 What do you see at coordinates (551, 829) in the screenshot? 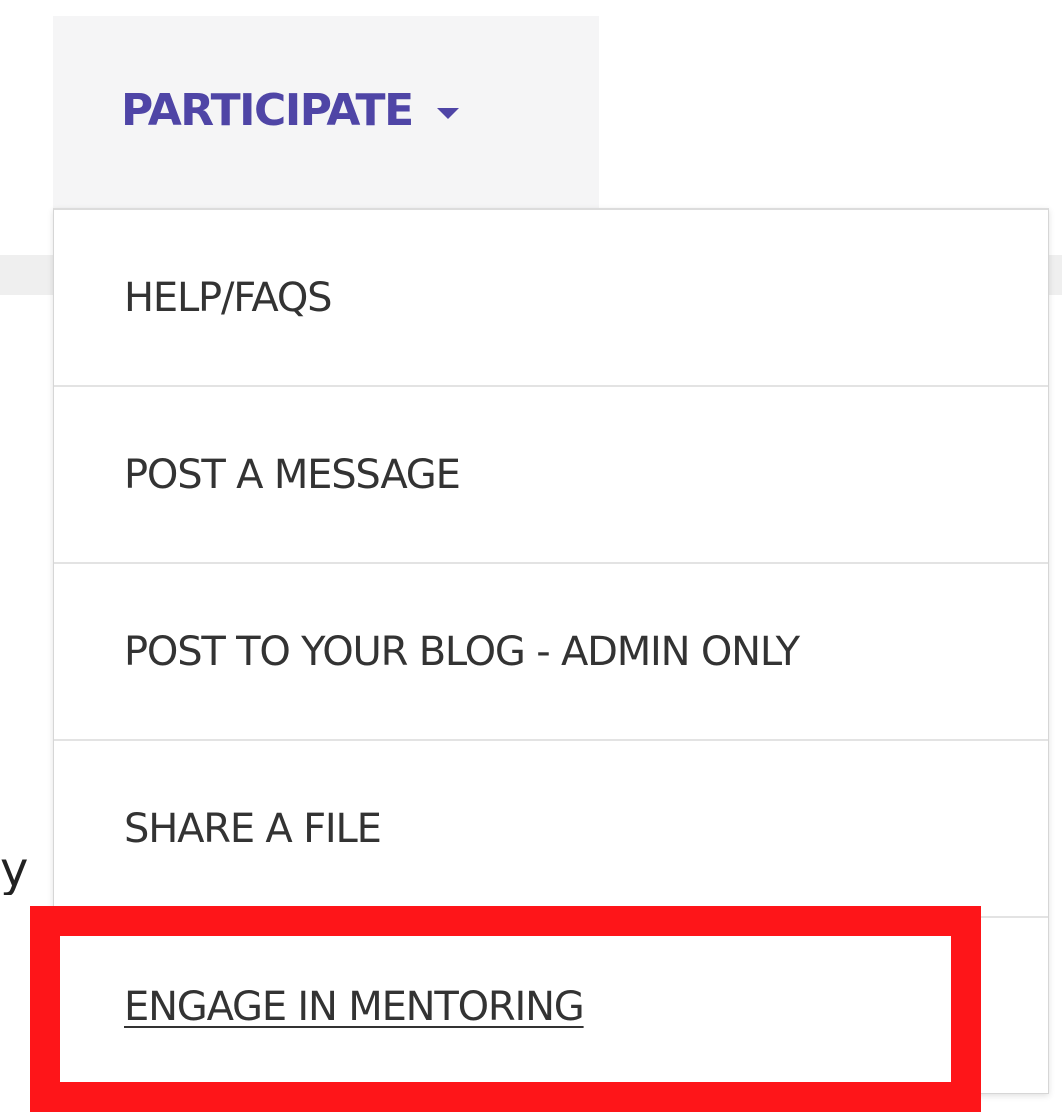
I see `menu-item-share-a-file: SHARE A FILE` at bounding box center [551, 829].